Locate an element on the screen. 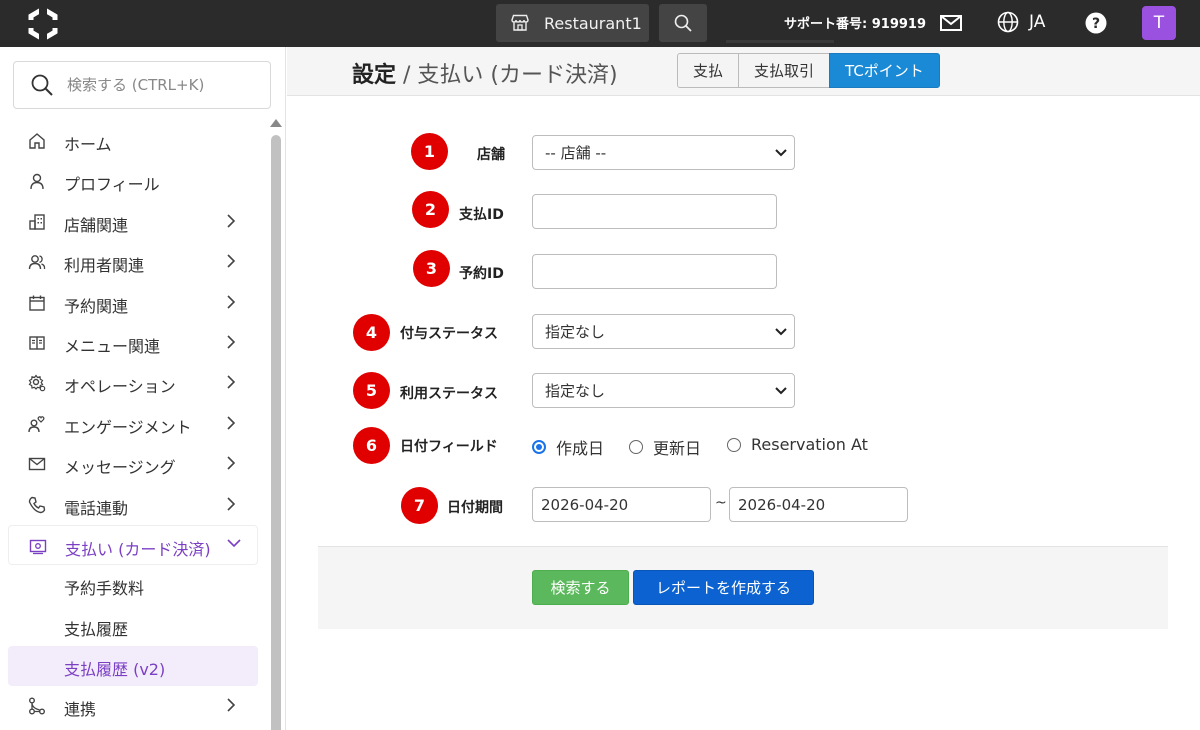 This screenshot has height=730, width=1200. app-logo-icon is located at coordinates (43, 24).